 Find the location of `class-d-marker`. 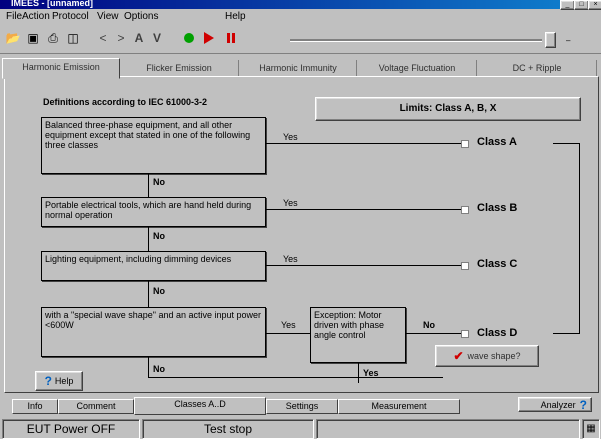

class-d-marker is located at coordinates (465, 334).